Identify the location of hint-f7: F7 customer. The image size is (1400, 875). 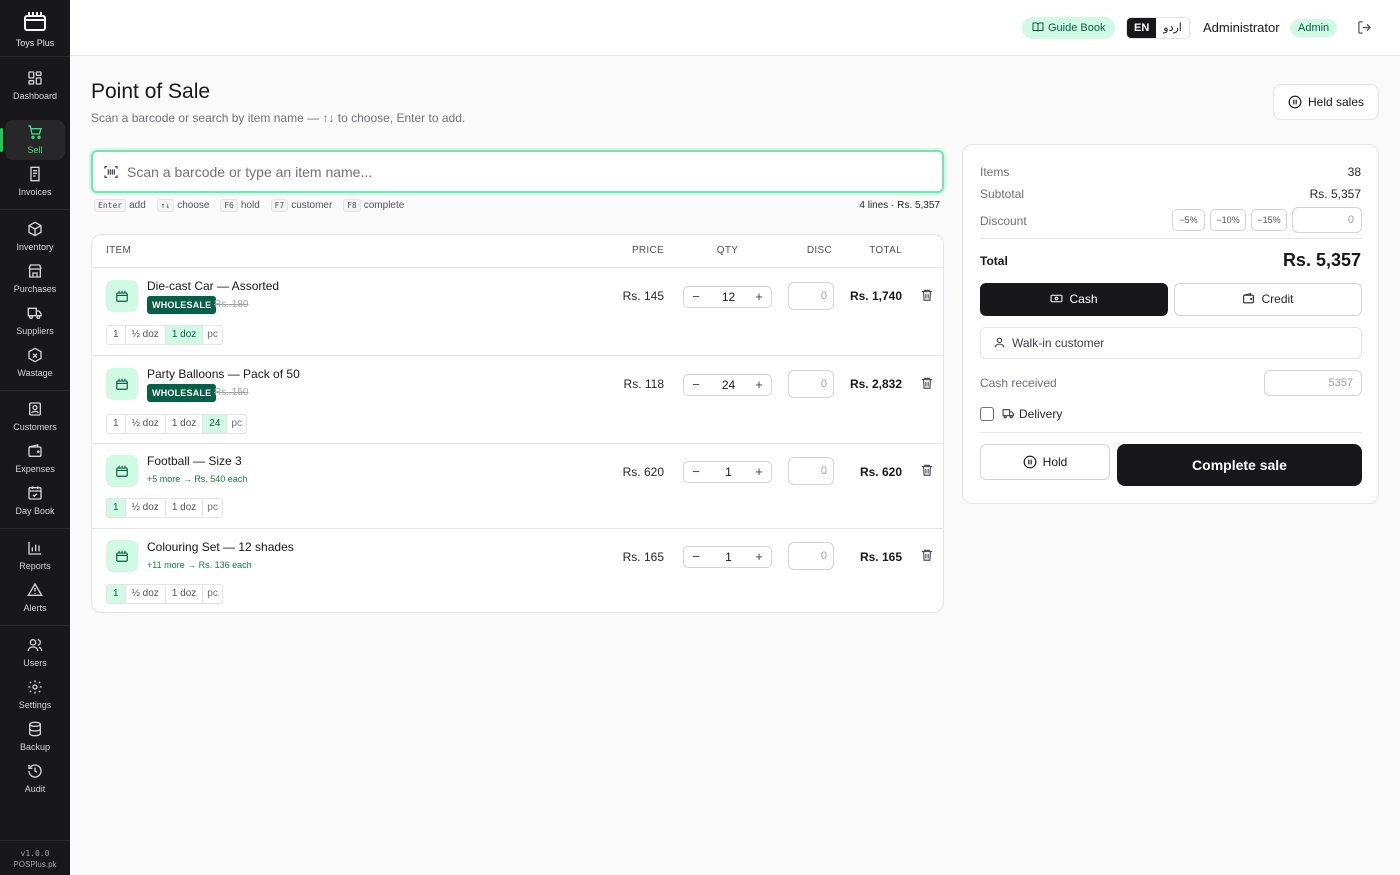
(301, 205).